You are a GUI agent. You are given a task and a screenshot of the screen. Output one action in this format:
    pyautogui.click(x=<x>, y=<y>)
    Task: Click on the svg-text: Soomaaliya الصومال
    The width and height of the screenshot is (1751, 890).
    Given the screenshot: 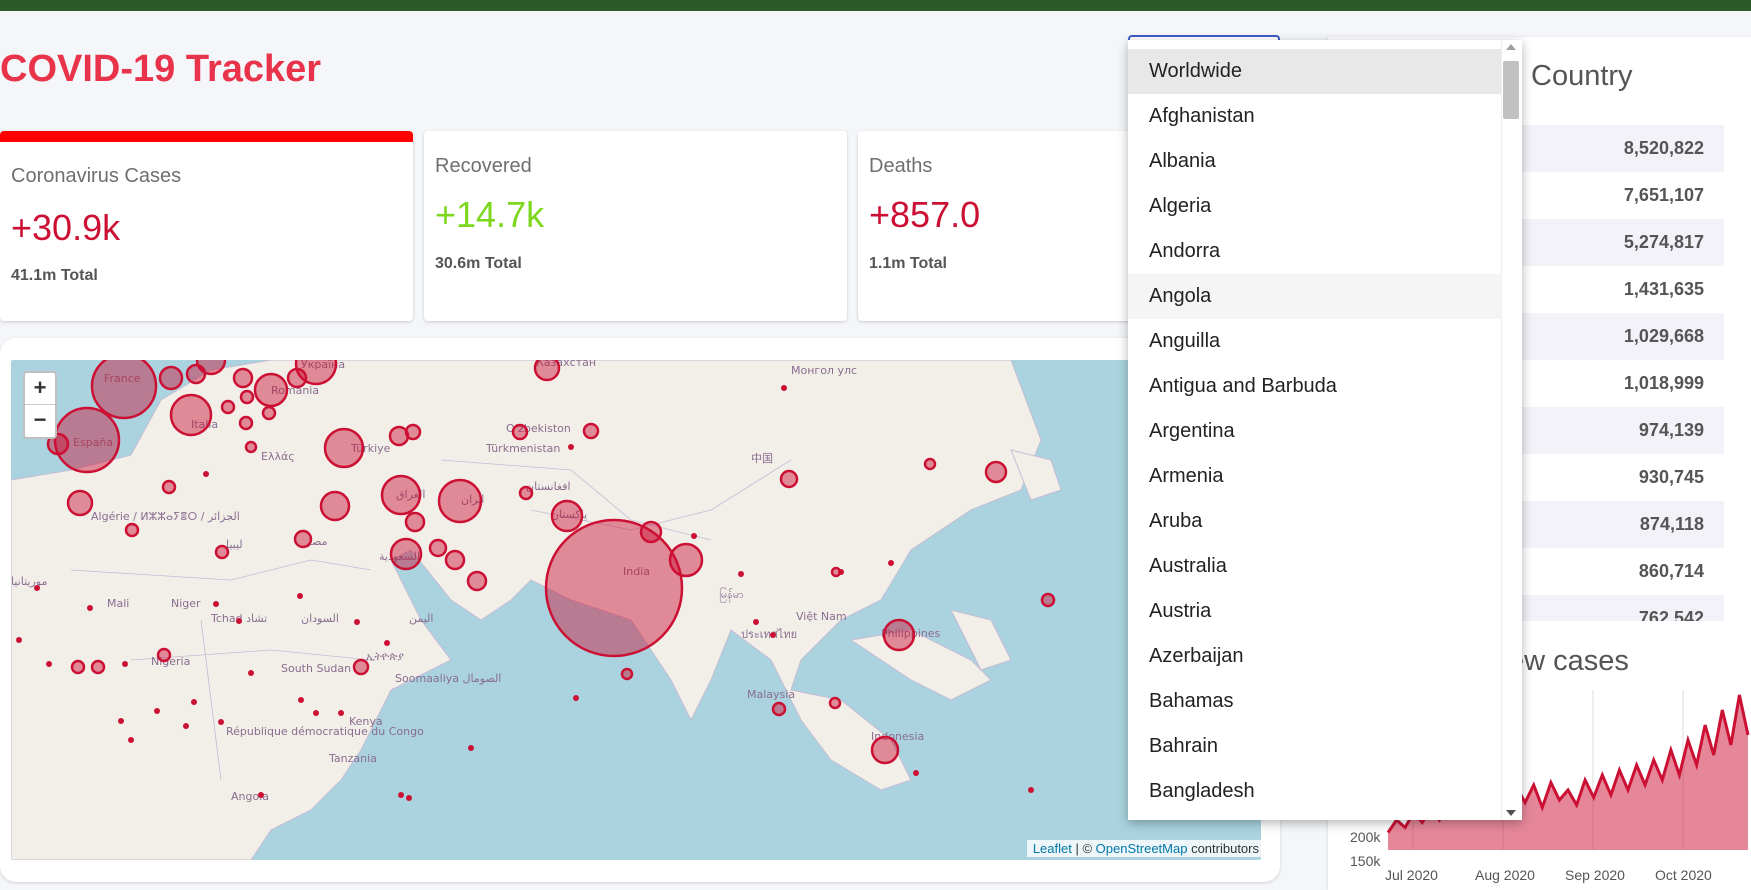 What is the action you would take?
    pyautogui.click(x=448, y=678)
    